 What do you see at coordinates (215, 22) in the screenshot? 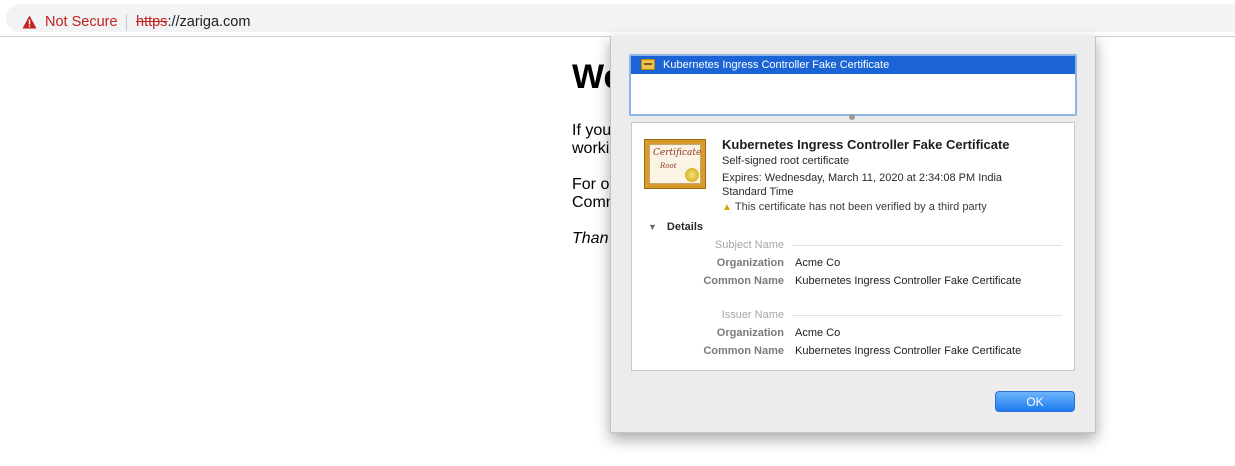
I see `url-host: zariga.com` at bounding box center [215, 22].